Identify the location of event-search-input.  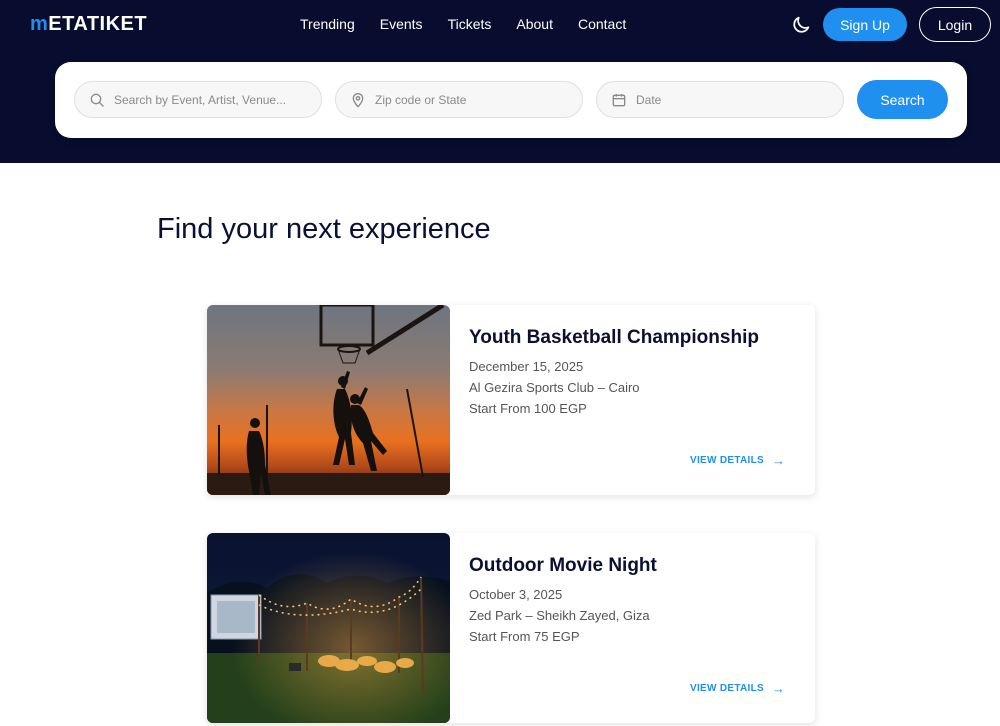
(209, 99).